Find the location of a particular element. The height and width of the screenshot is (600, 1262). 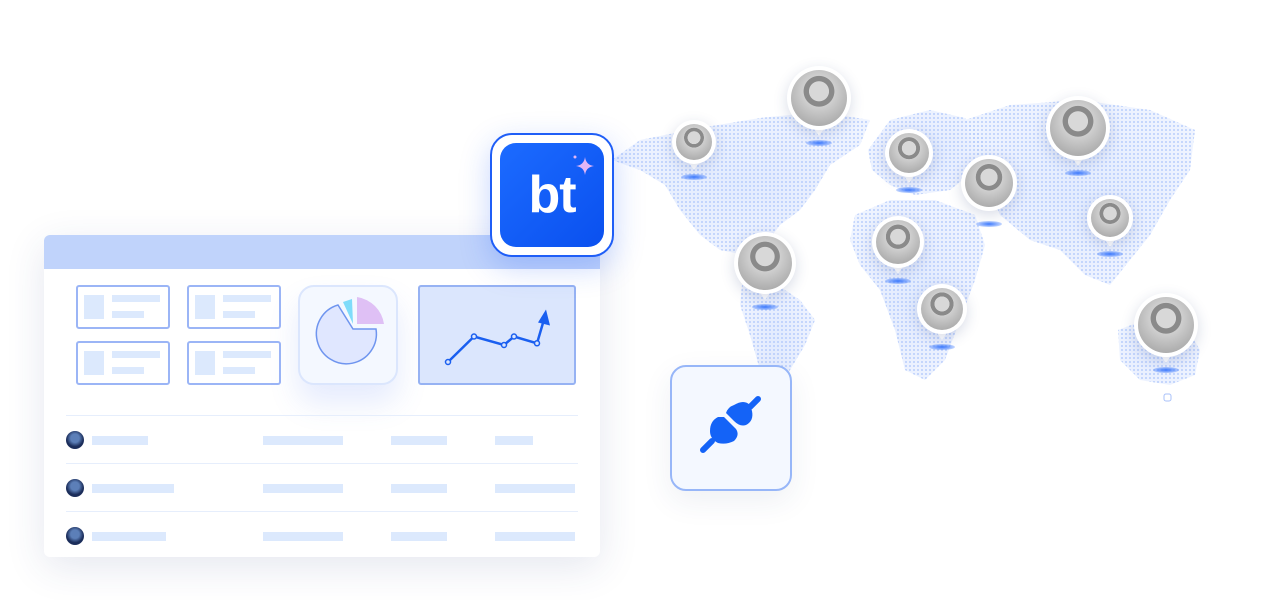

trend-arrow-icon is located at coordinates (544, 317).